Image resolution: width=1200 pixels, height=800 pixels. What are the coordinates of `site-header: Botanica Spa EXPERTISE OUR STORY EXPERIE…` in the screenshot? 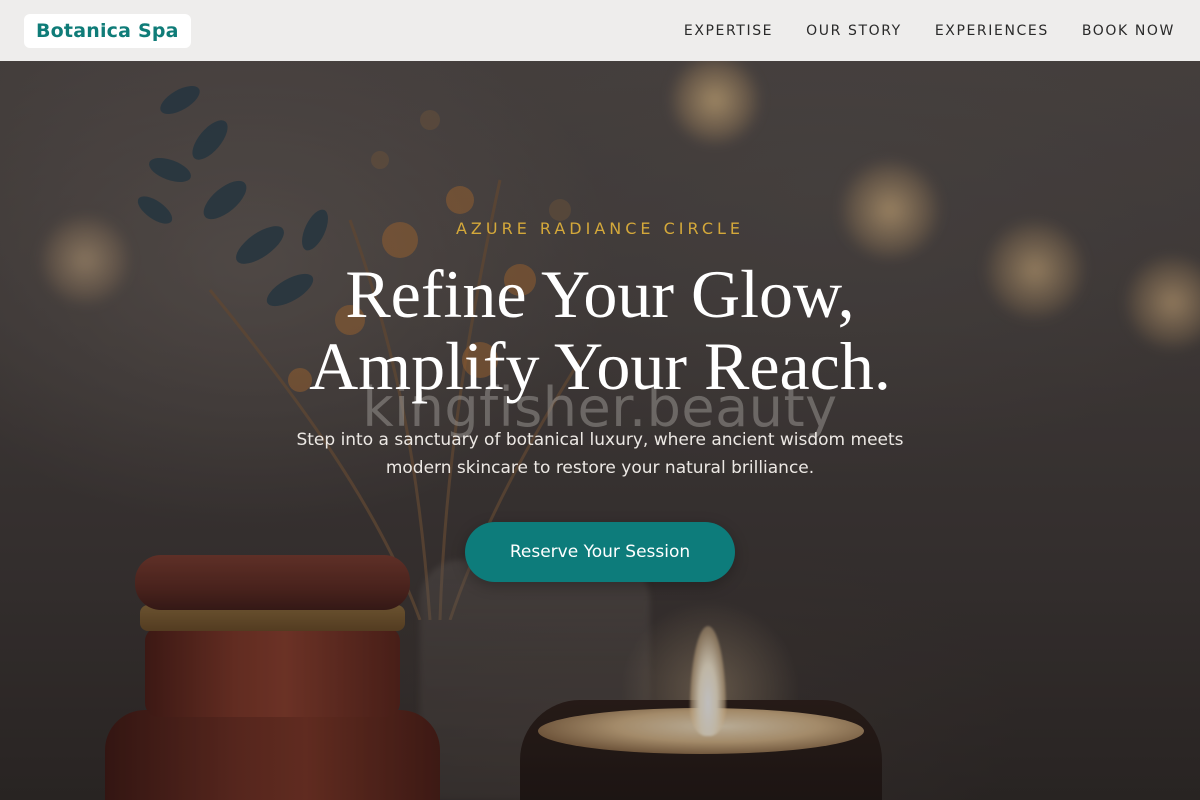 It's located at (600, 30).